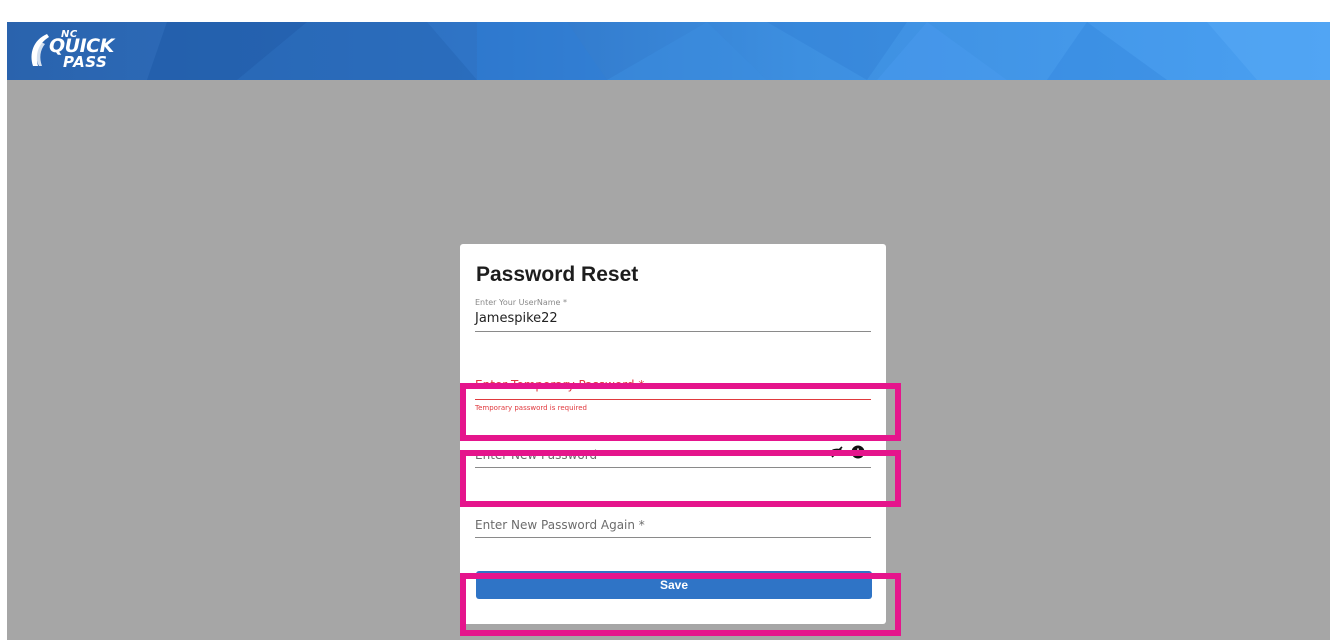 This screenshot has width=1330, height=640. Describe the element at coordinates (40, 50) in the screenshot. I see `logo-swoosh-icon` at that location.